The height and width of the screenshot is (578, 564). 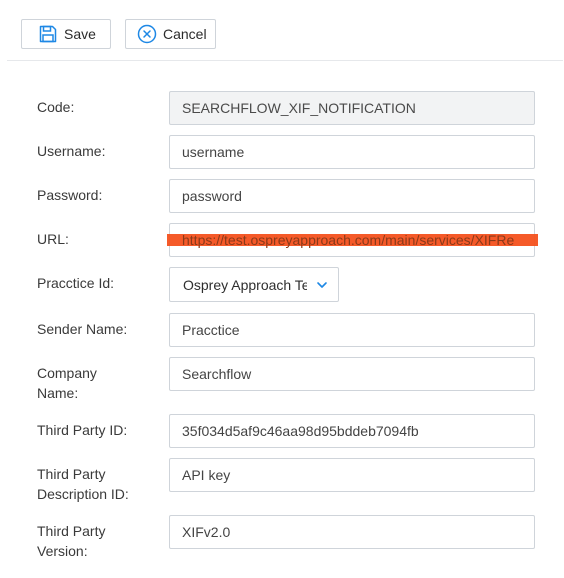 I want to click on third-party-version-label-line2: Version:, so click(x=62, y=551).